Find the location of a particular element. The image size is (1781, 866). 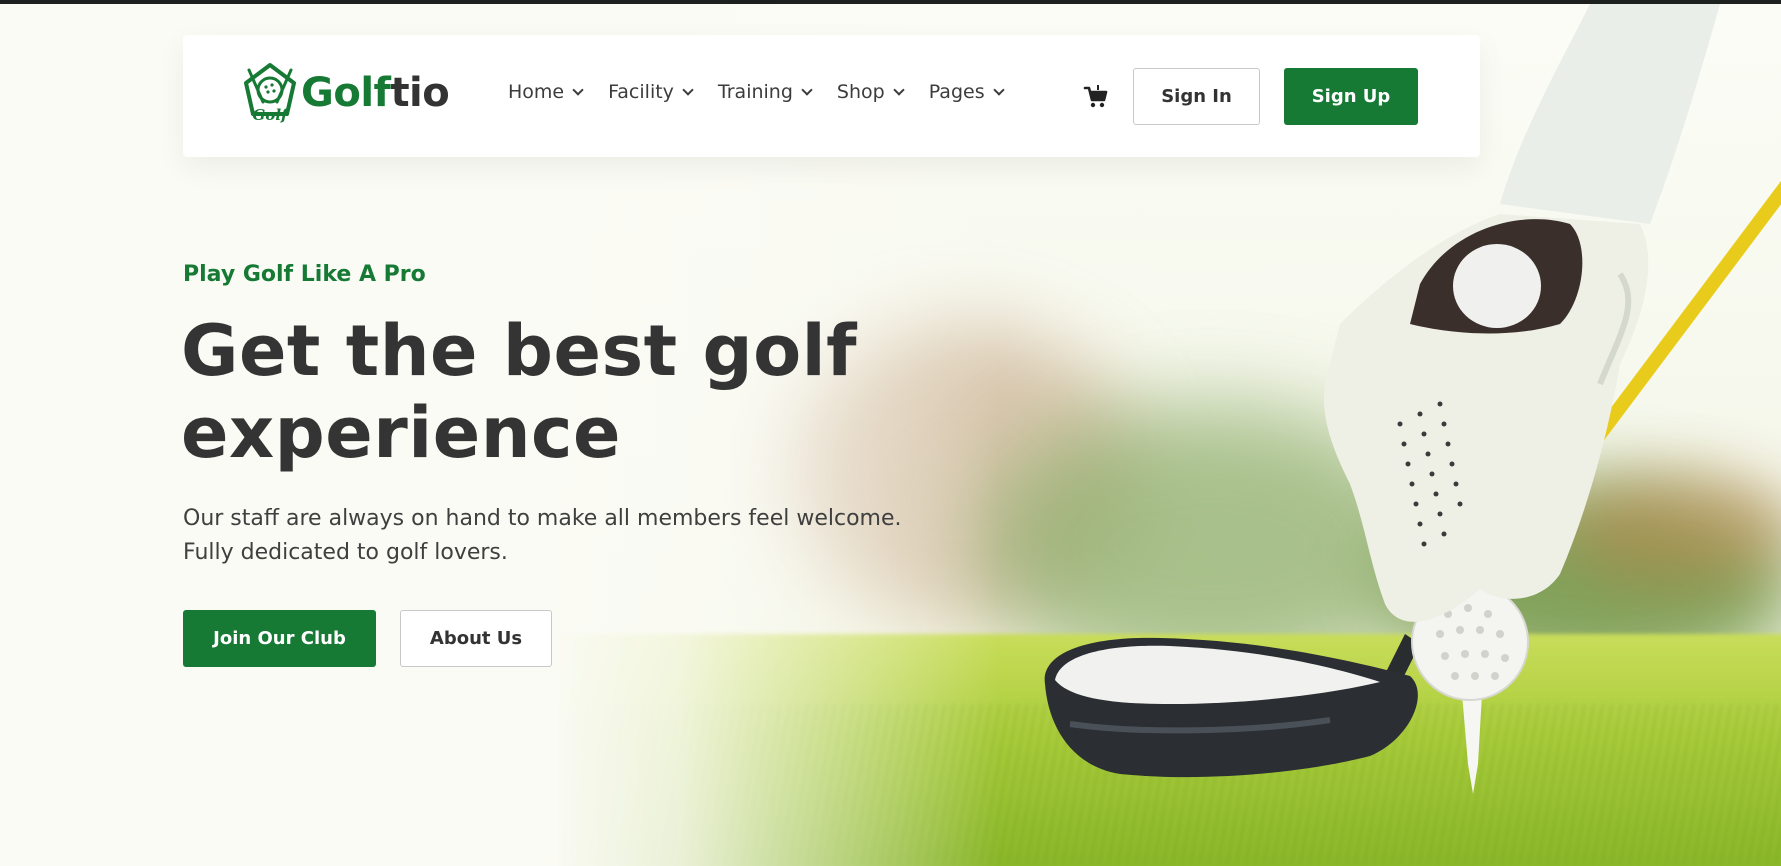

hero-tagline: Play Golf Like A Pro is located at coordinates (304, 274).